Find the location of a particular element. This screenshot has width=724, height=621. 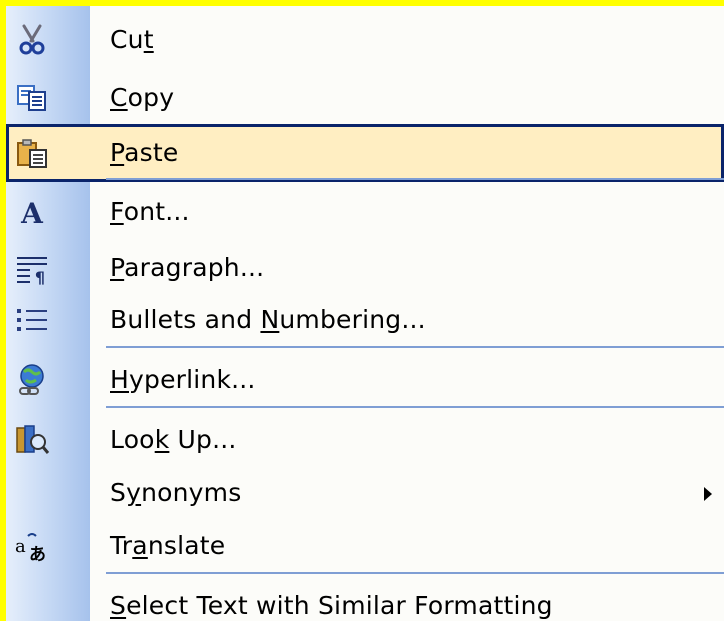

font-icon: A is located at coordinates (32, 213).